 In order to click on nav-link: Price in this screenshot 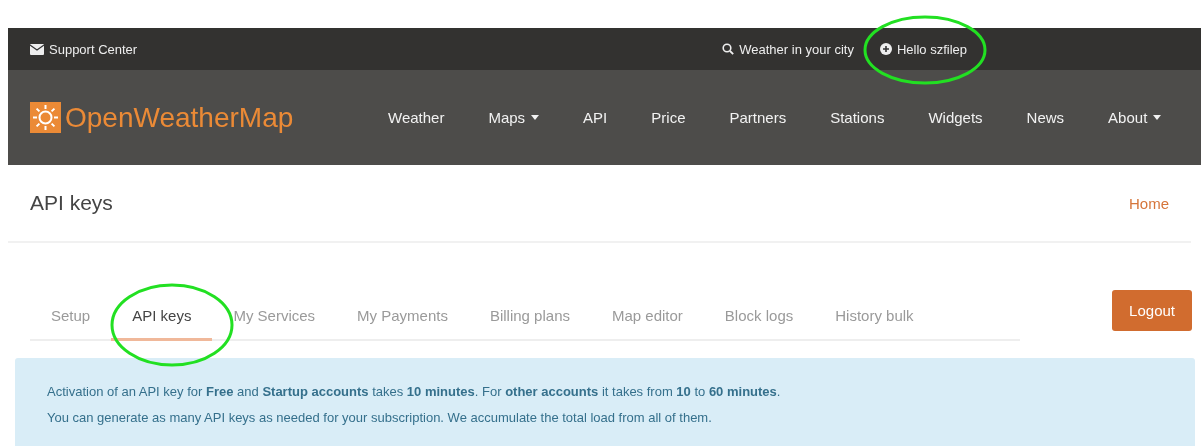, I will do `click(668, 117)`.